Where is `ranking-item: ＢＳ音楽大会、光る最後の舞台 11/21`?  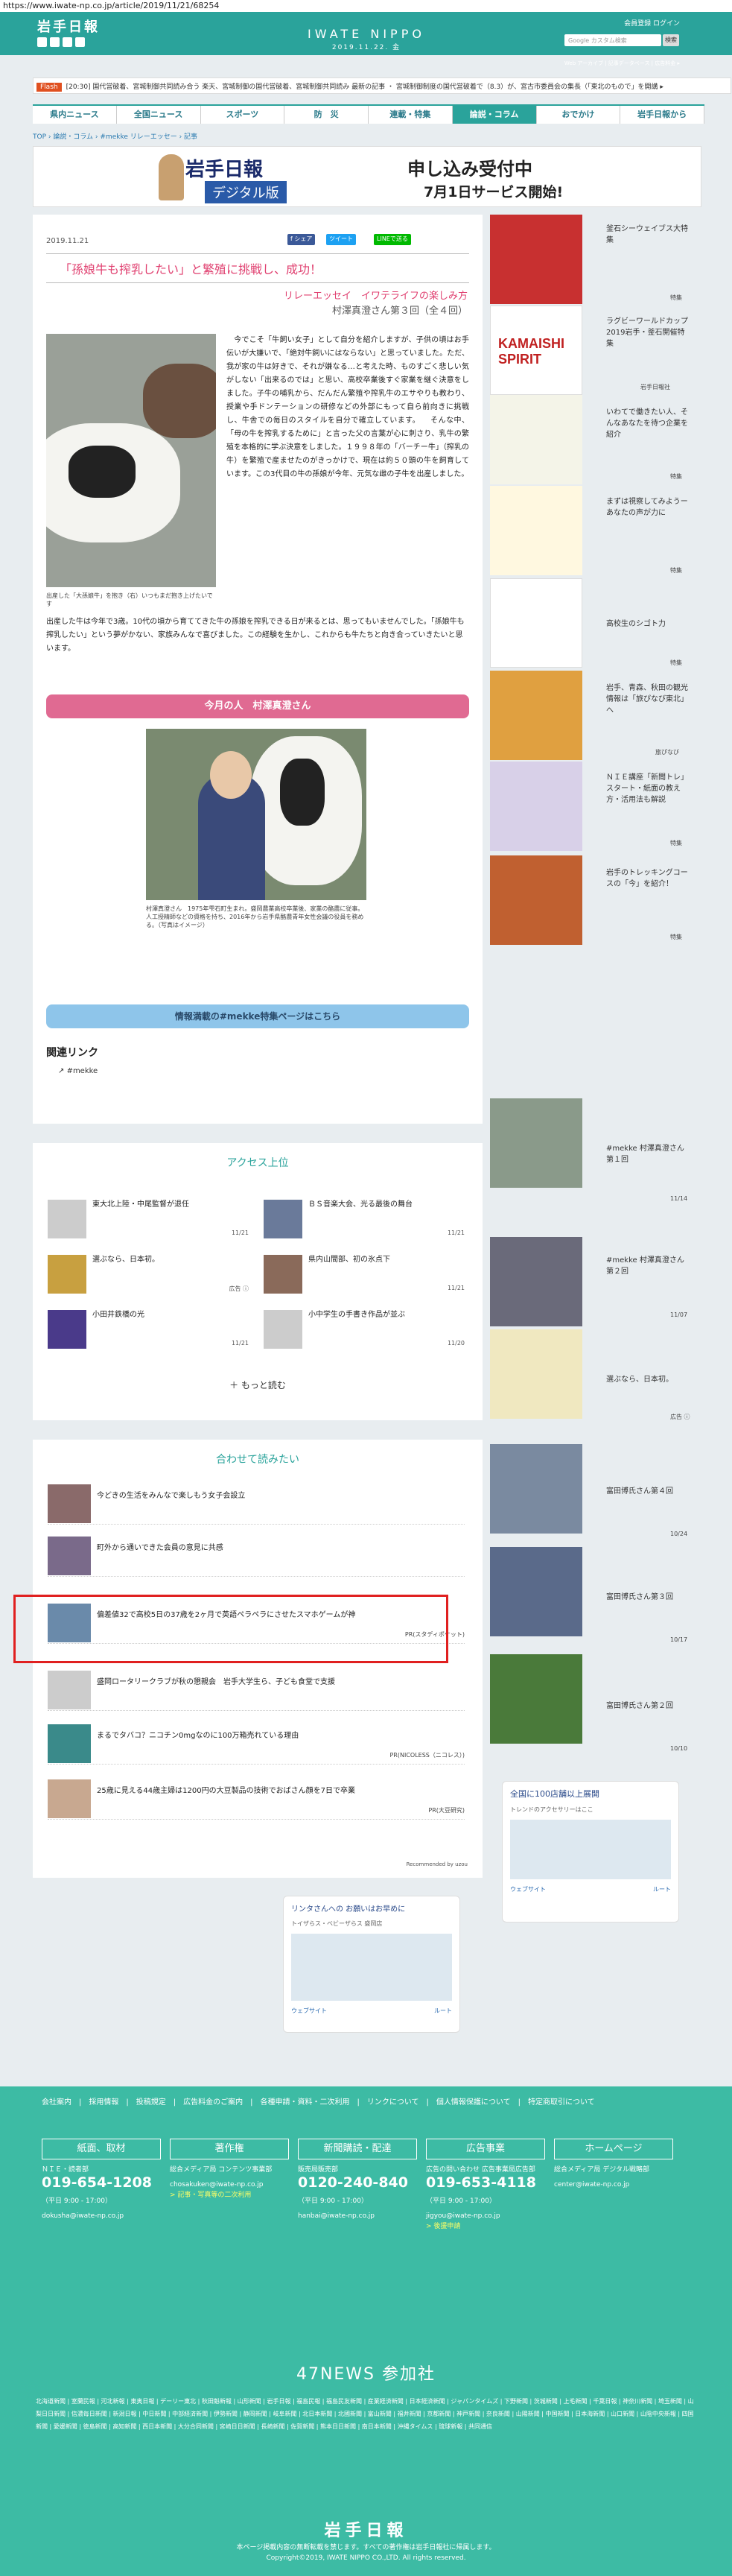
ranking-item: ＢＳ音楽大会、光る最後の舞台 11/21 is located at coordinates (365, 1219).